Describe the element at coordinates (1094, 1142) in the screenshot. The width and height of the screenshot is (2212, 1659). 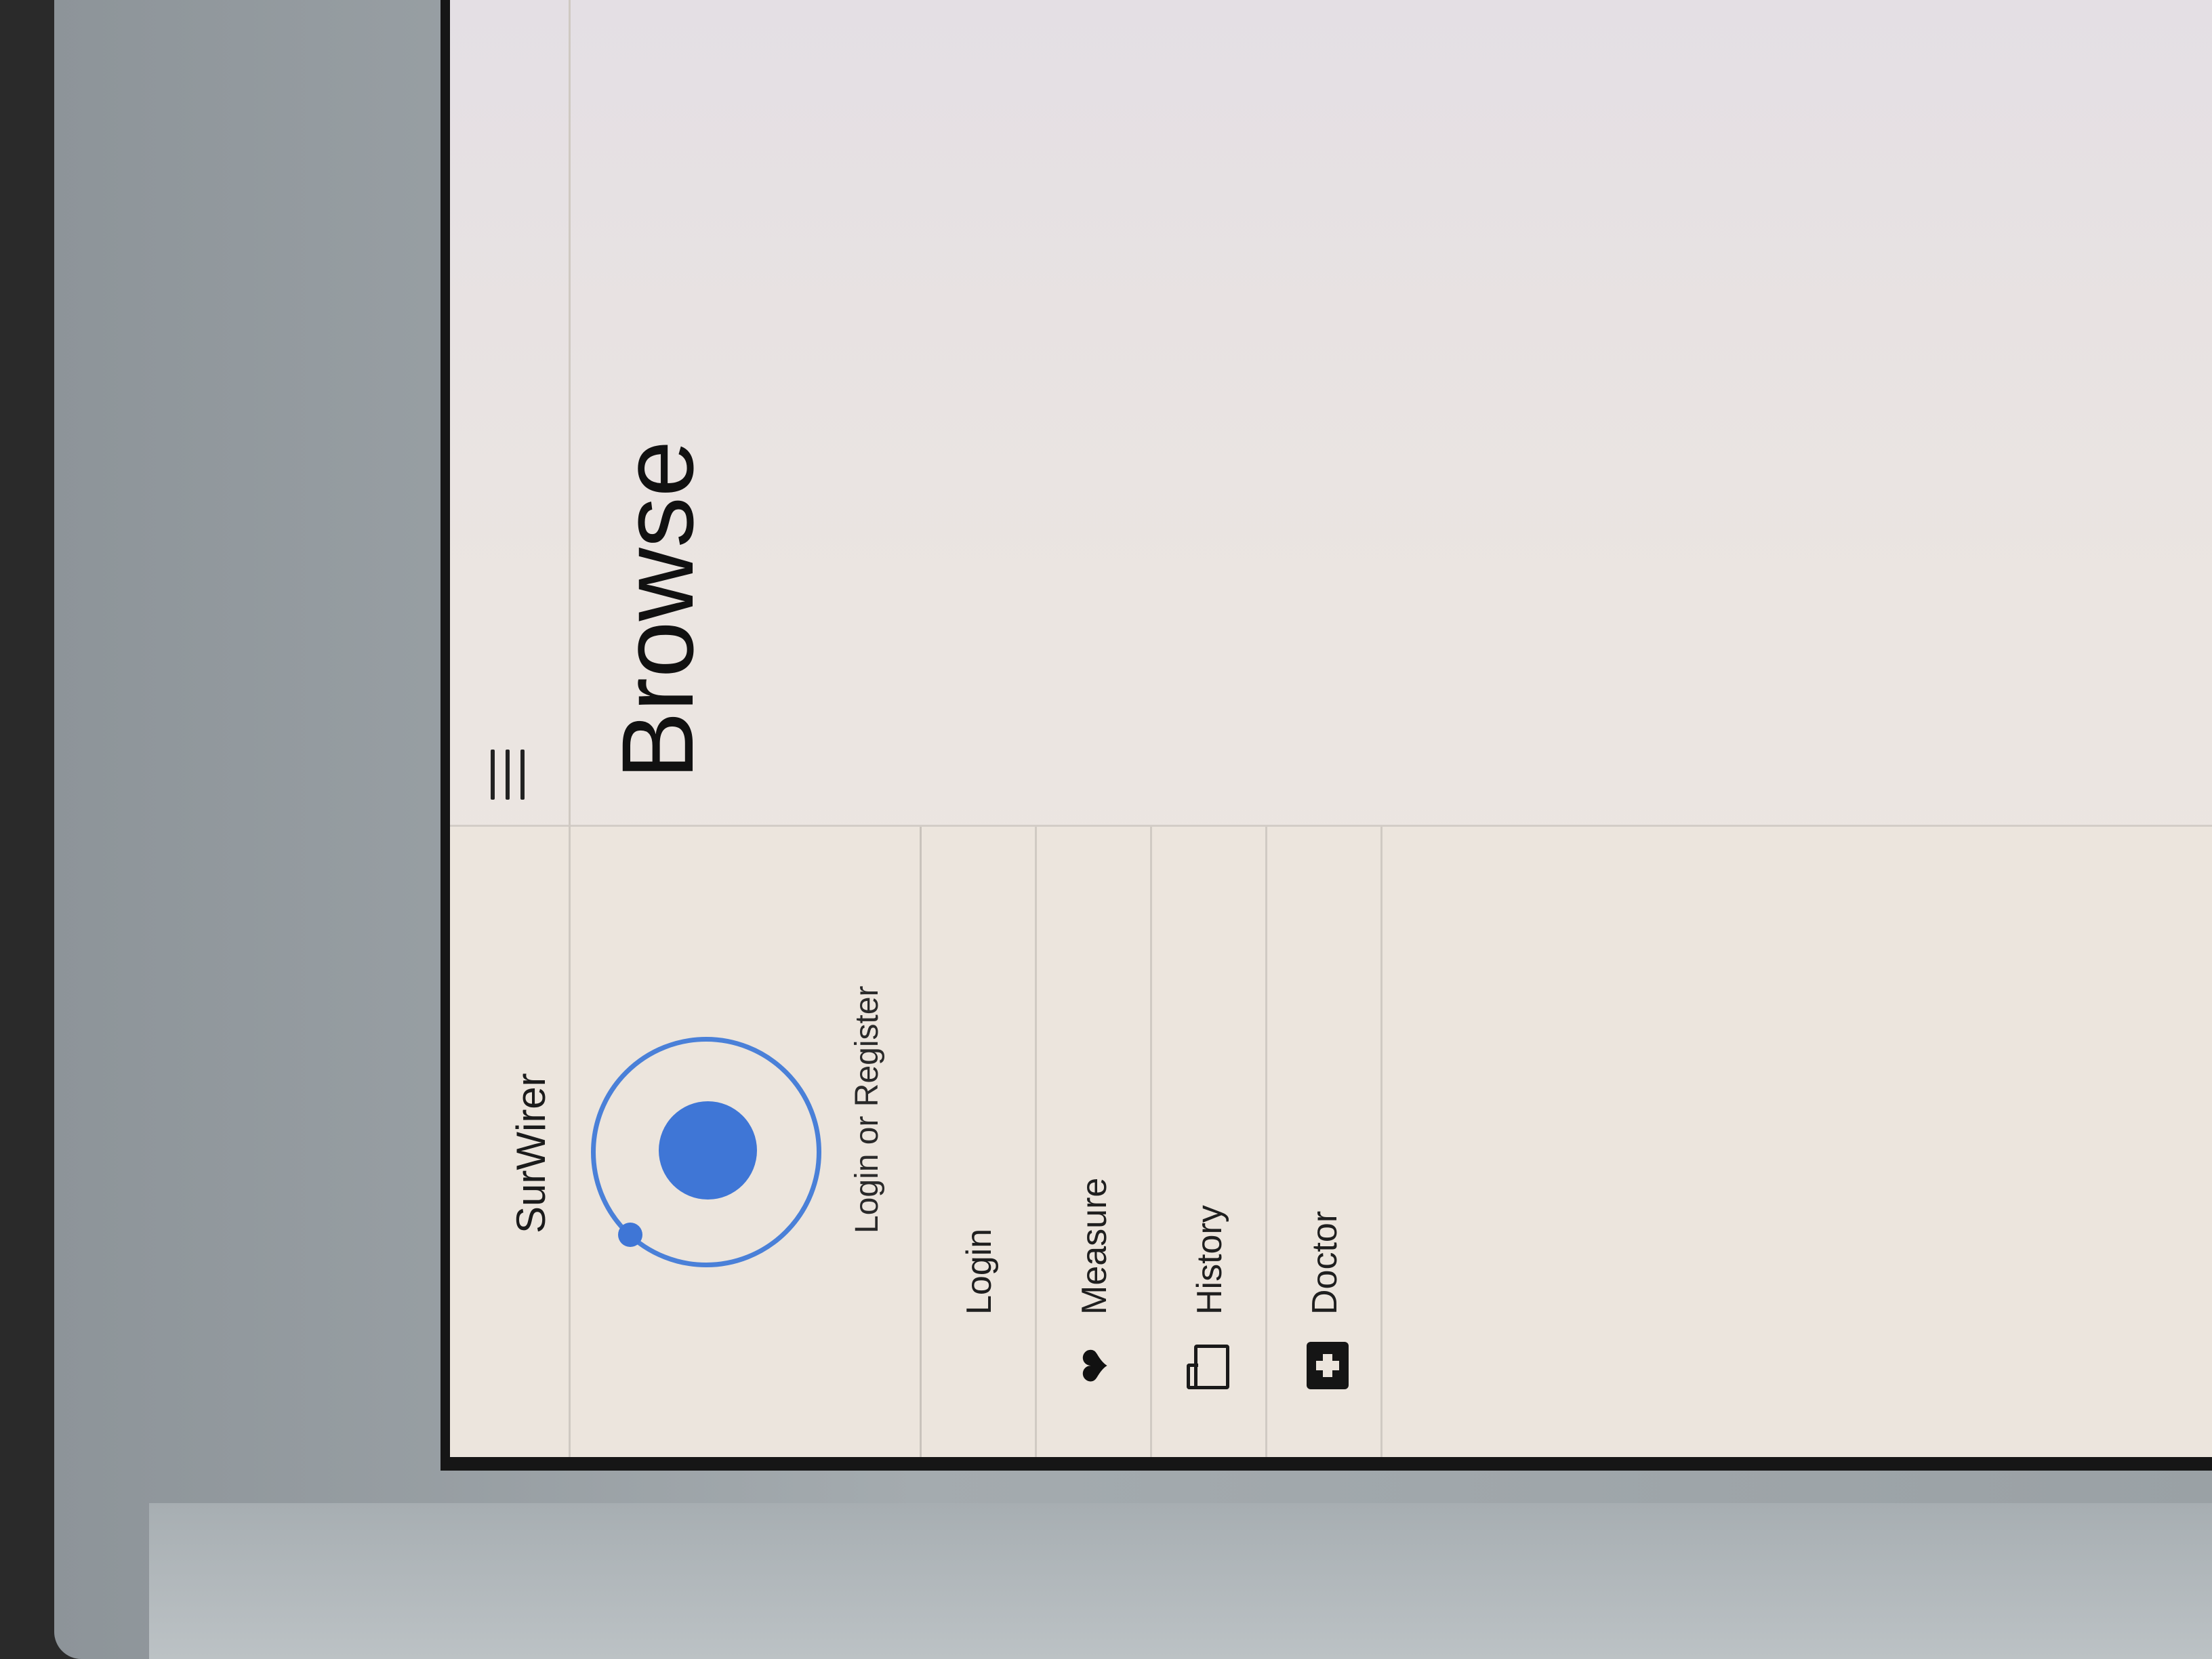
I see `menu-item-measure: ❤ Measure` at that location.